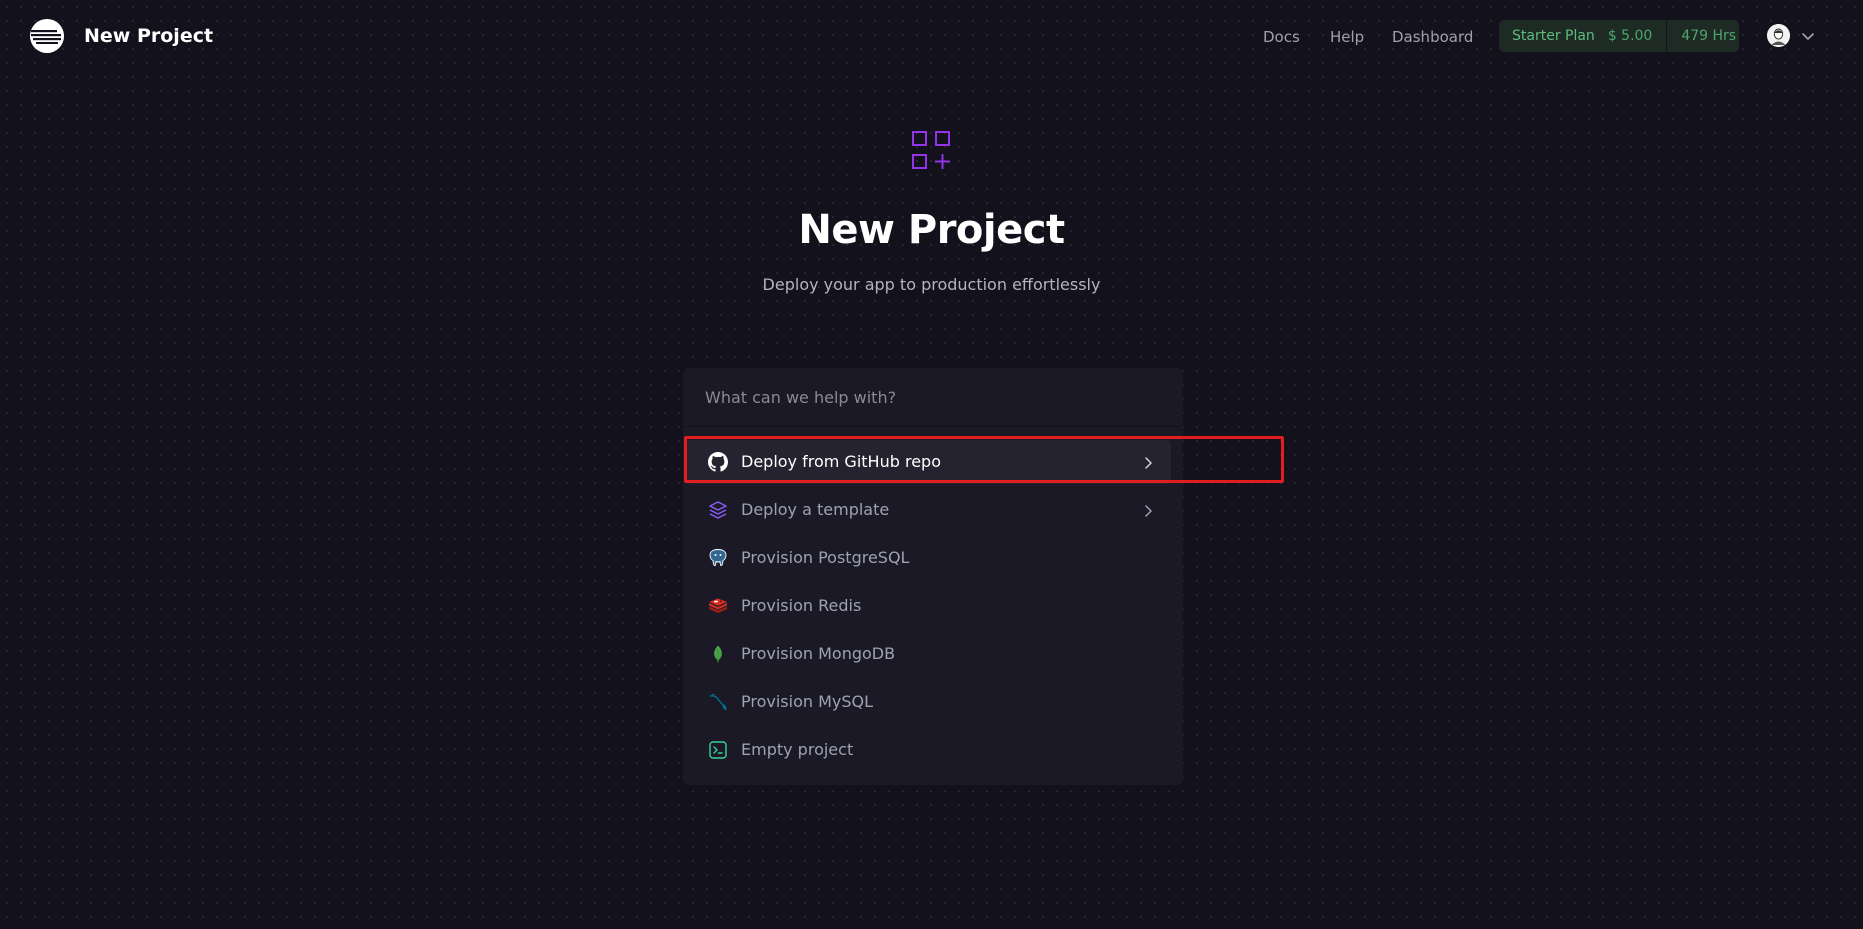 This screenshot has height=929, width=1863. Describe the element at coordinates (1432, 37) in the screenshot. I see `nav-dashboard-link: Dashboard` at that location.